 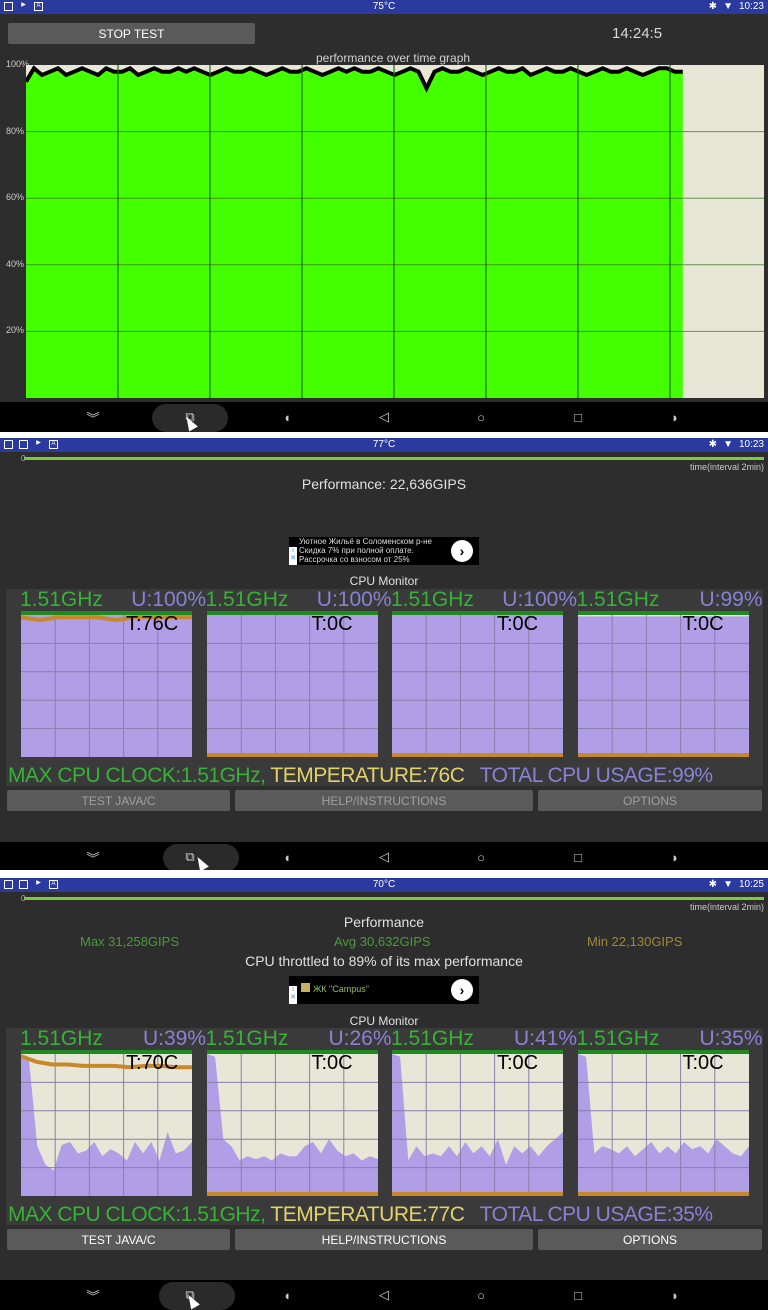 I want to click on y-tick-label: 20%, so click(x=15, y=330).